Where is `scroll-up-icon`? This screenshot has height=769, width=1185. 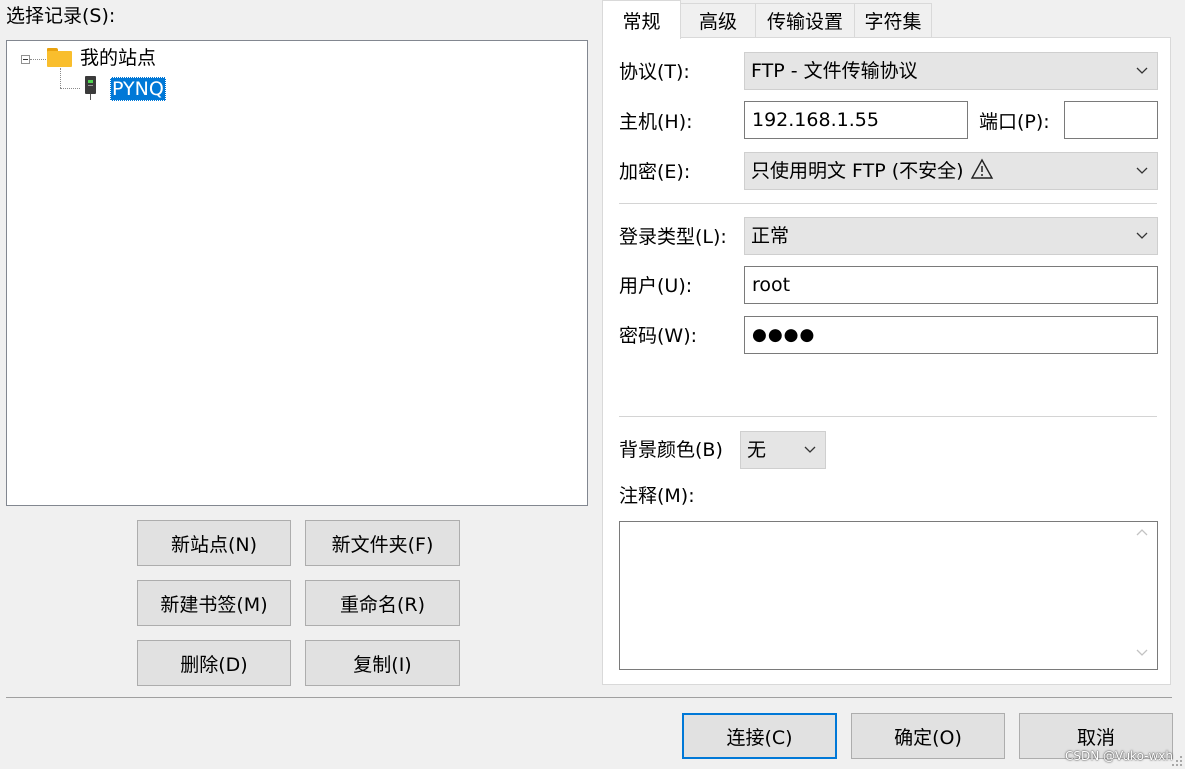
scroll-up-icon is located at coordinates (1142, 535).